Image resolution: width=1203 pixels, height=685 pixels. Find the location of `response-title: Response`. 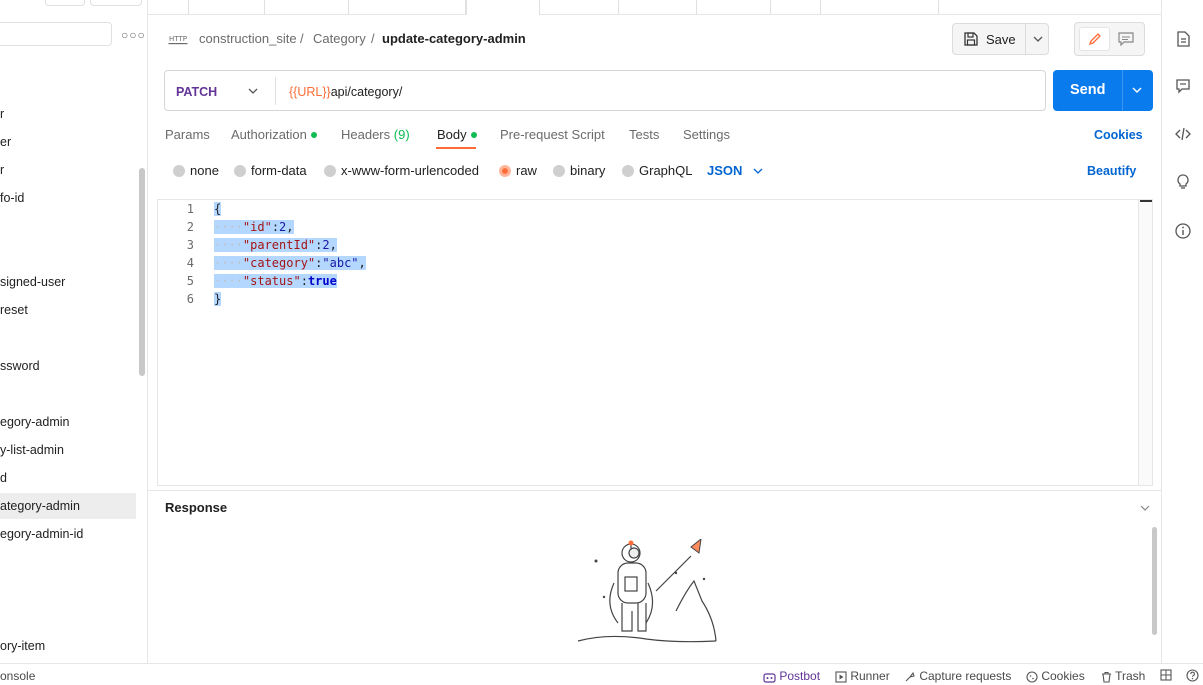

response-title: Response is located at coordinates (196, 507).